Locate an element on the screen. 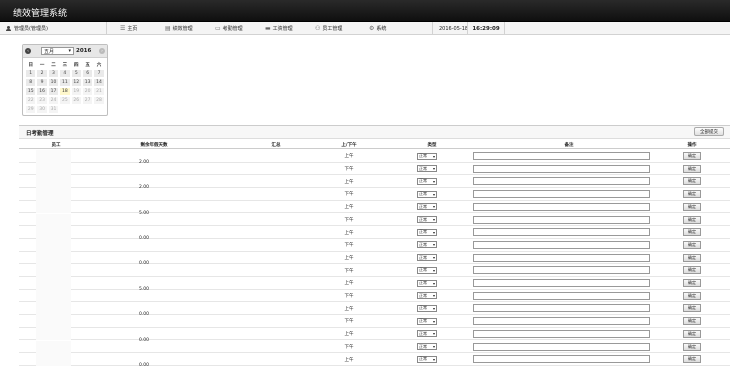 This screenshot has width=730, height=366. calendar-day: 26 is located at coordinates (76, 100).